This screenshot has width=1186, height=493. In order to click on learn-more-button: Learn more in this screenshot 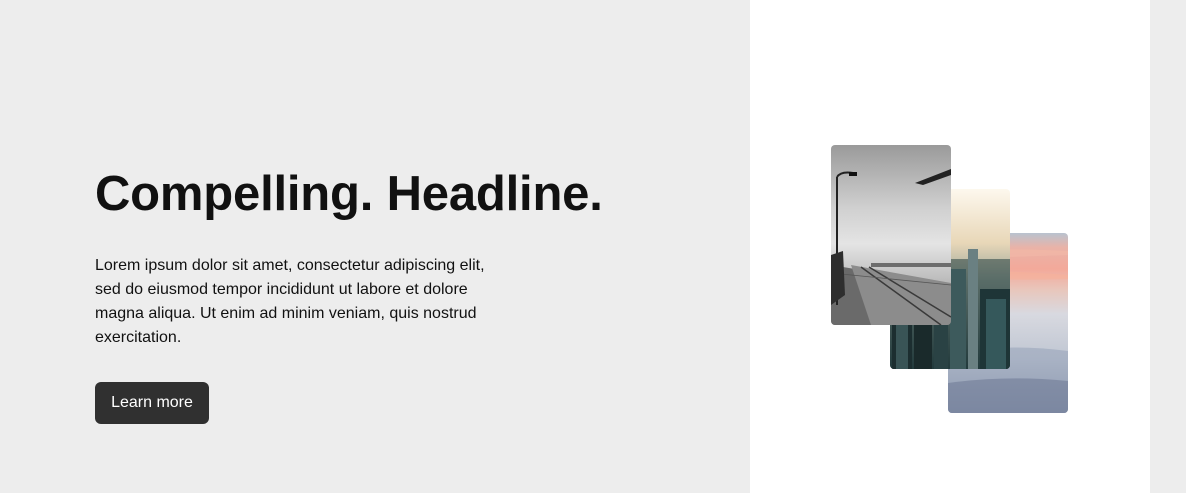, I will do `click(152, 403)`.